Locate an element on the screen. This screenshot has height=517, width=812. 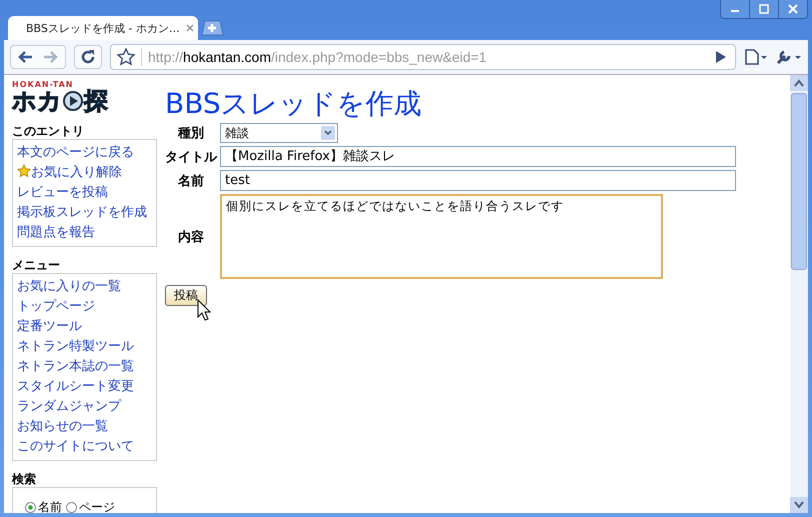
text-field: test is located at coordinates (478, 180).